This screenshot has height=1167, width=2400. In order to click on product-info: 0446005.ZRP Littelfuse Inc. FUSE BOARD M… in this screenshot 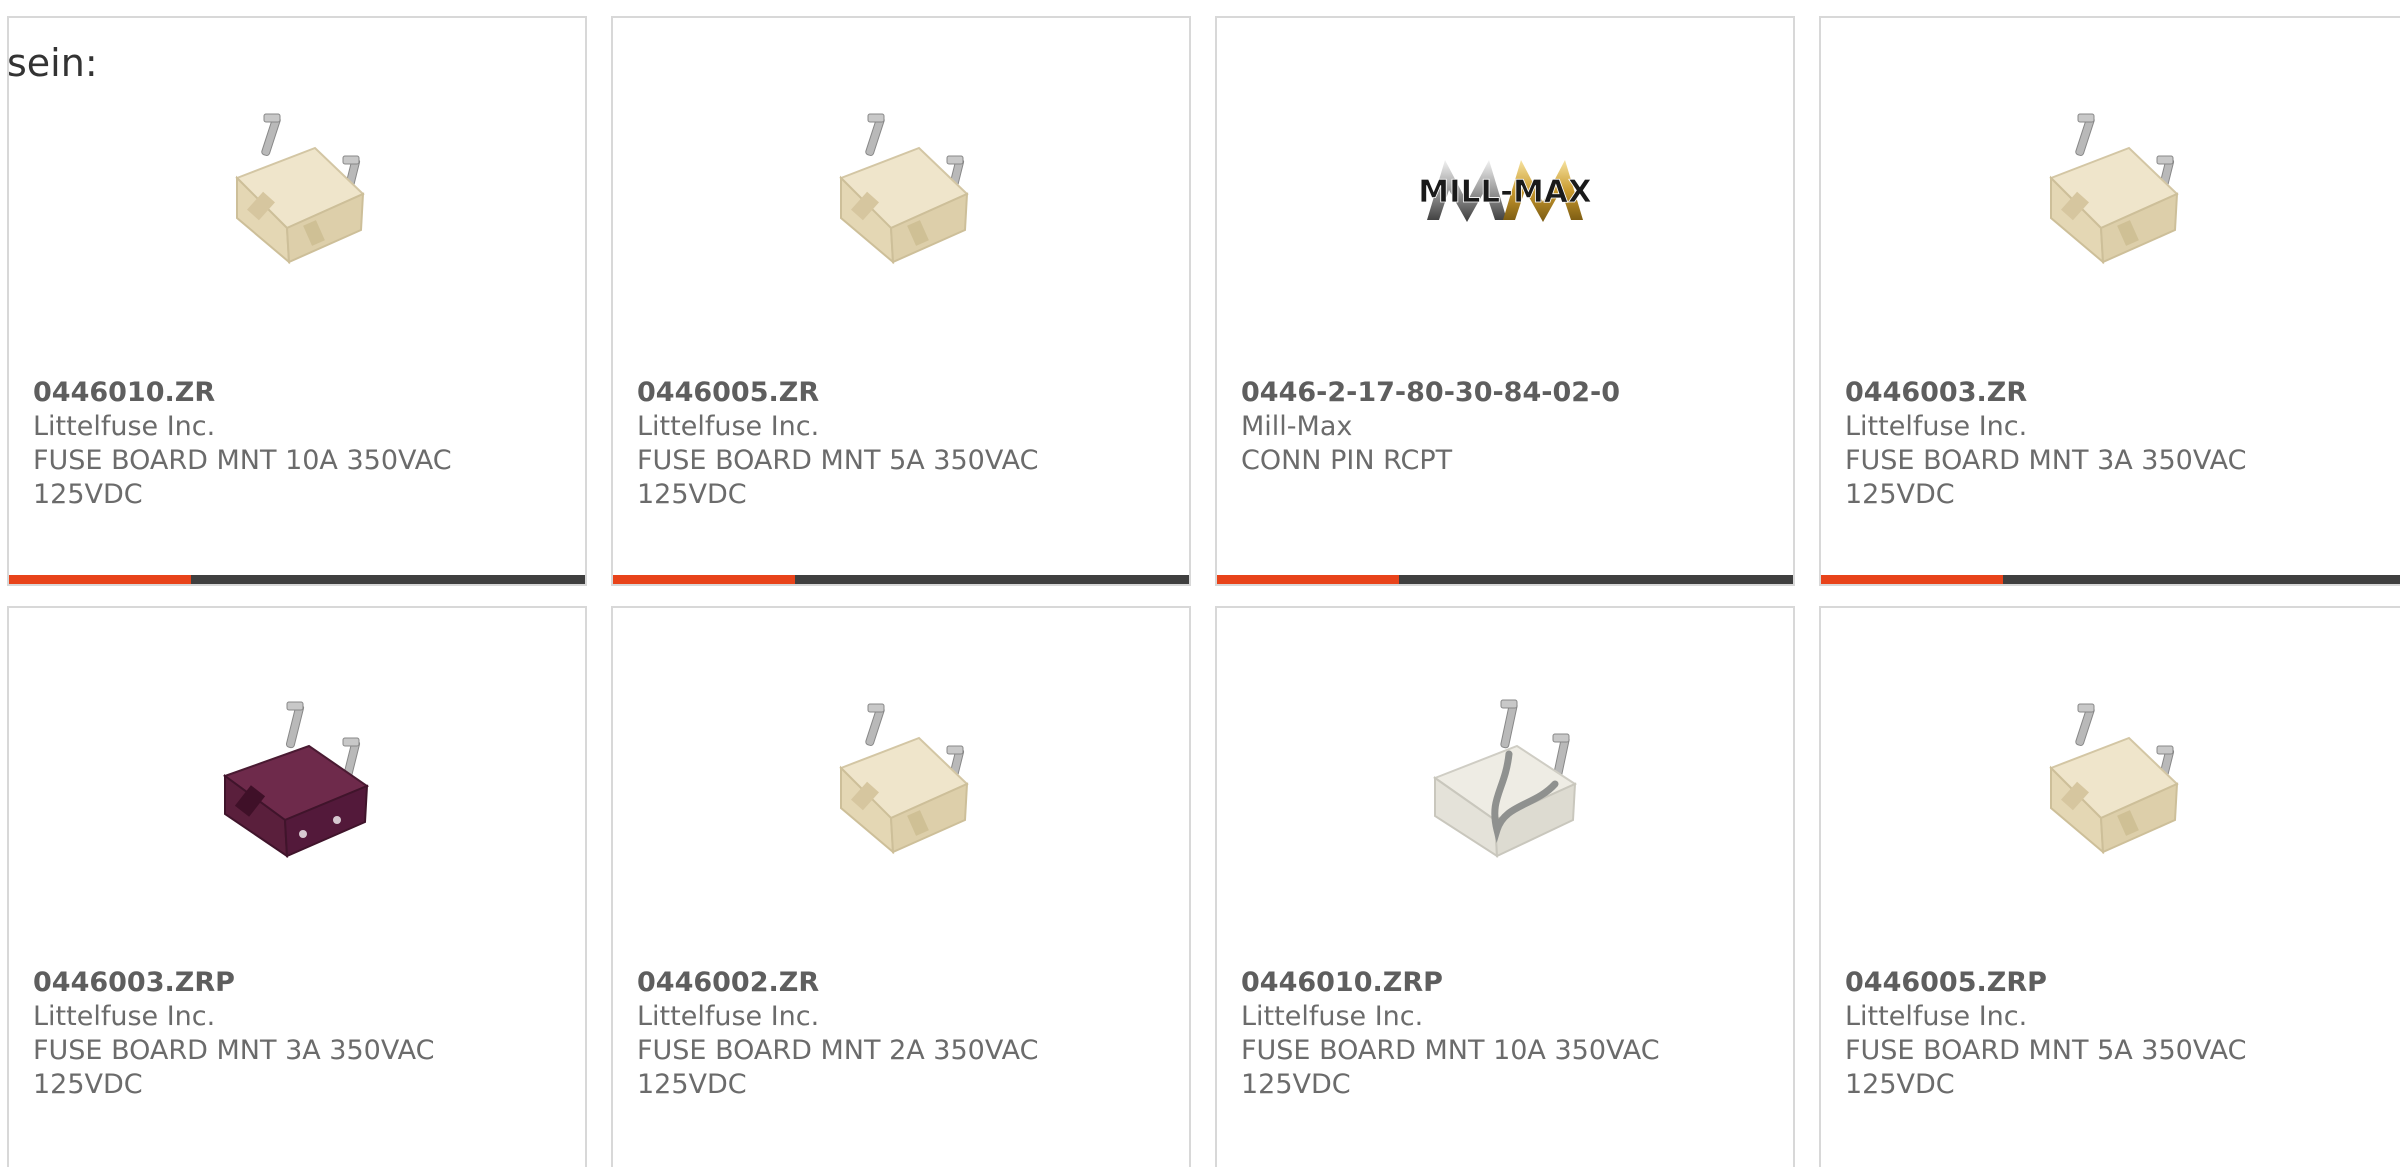, I will do `click(2120, 1034)`.